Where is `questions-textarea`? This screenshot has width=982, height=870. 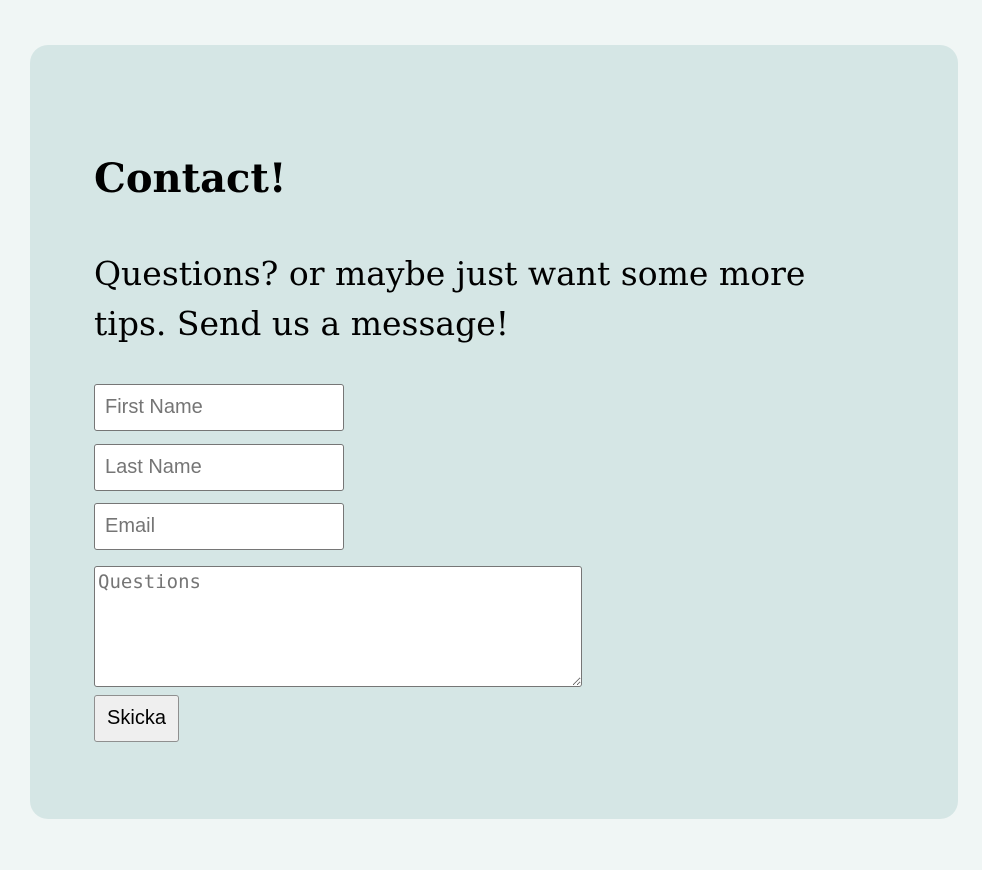 questions-textarea is located at coordinates (338, 626).